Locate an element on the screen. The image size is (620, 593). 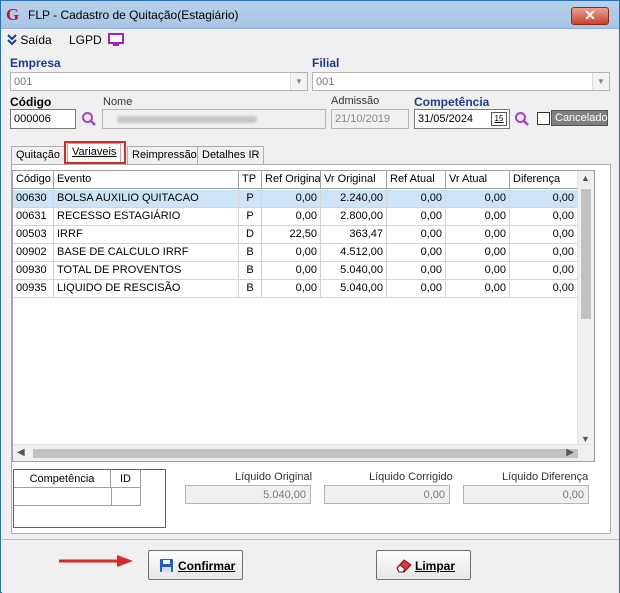
scroll-left-icon: ◀ is located at coordinates (21, 452).